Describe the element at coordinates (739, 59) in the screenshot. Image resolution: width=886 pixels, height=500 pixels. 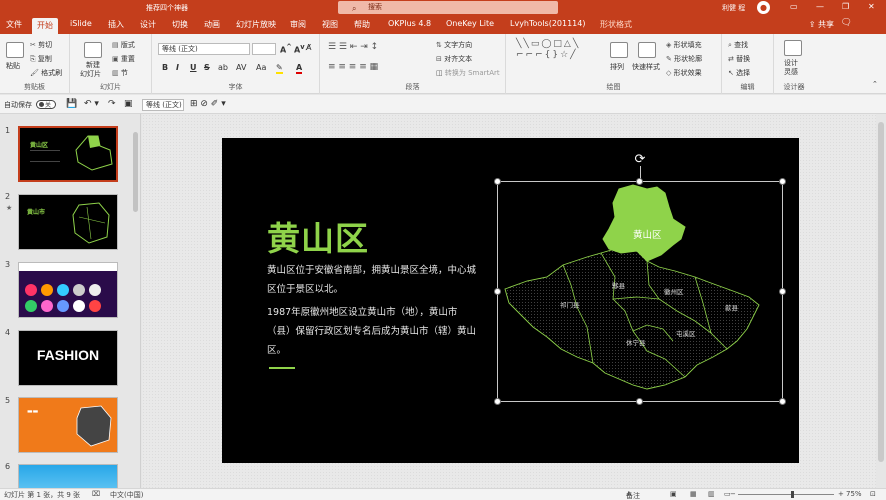
I see `replace-button: ⇄ 替换` at that location.